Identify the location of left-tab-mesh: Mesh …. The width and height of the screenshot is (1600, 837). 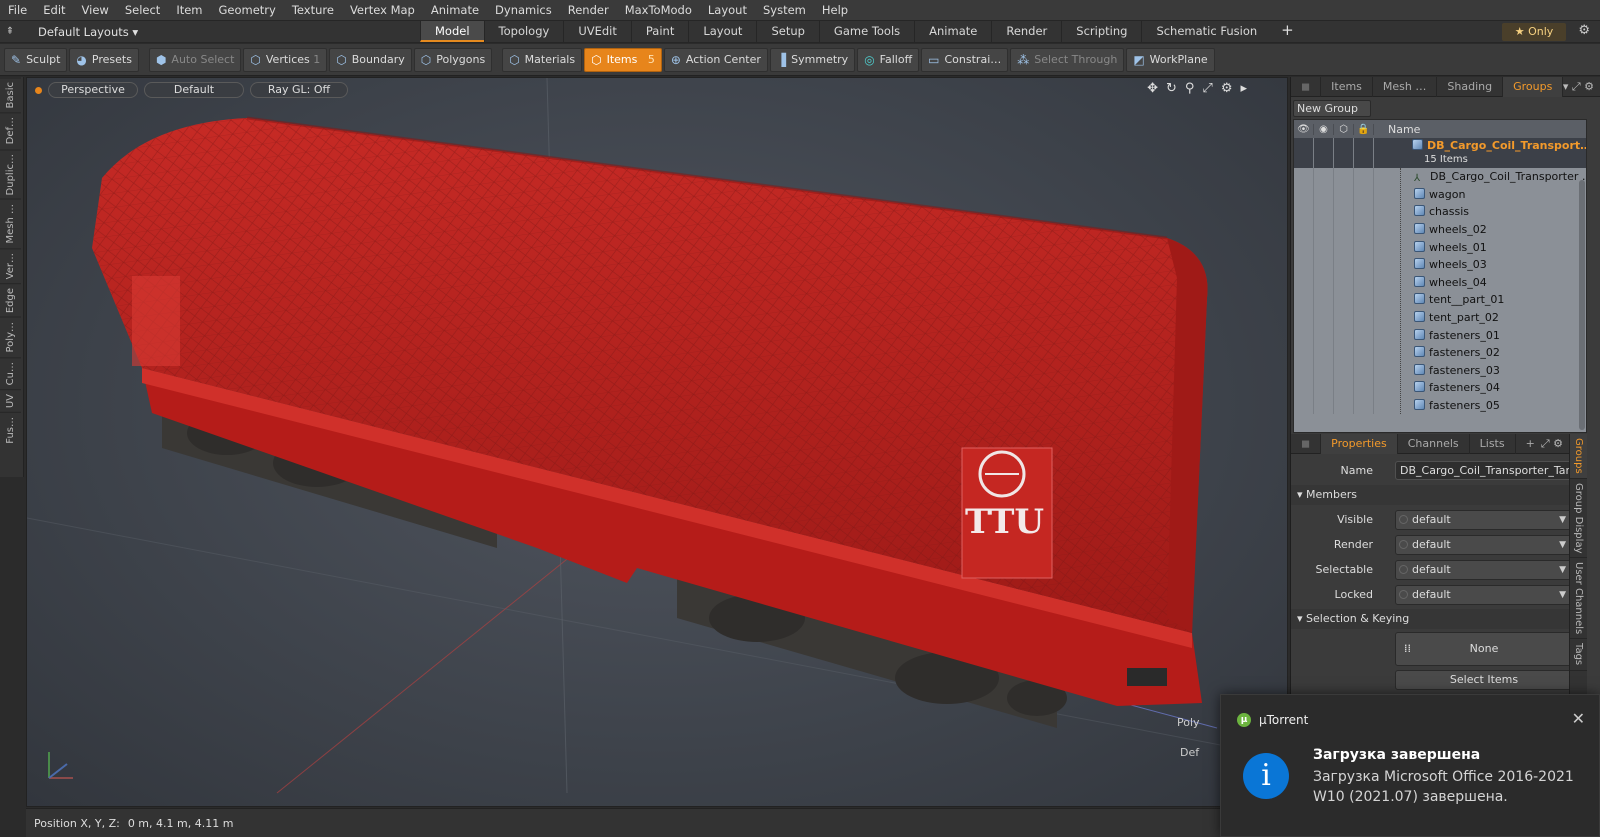
(10, 223).